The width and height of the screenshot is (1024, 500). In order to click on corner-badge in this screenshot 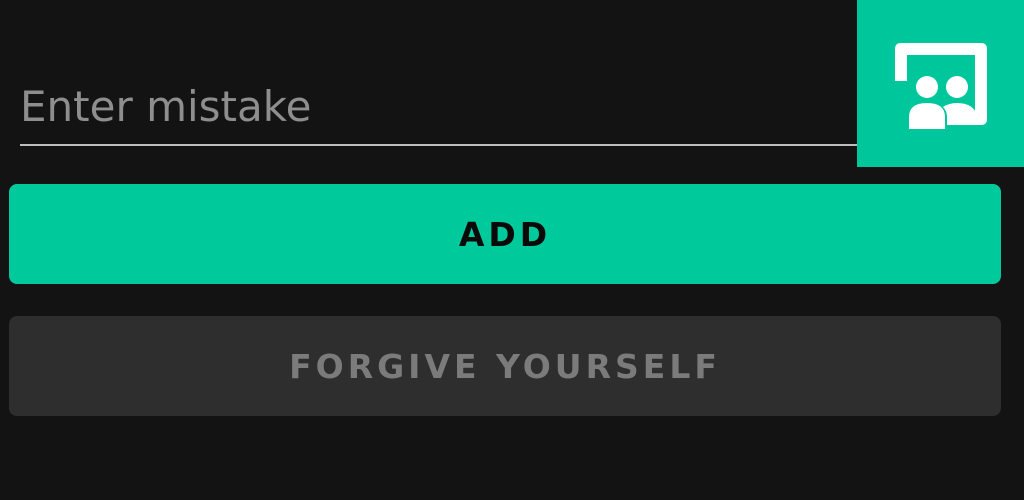, I will do `click(940, 83)`.